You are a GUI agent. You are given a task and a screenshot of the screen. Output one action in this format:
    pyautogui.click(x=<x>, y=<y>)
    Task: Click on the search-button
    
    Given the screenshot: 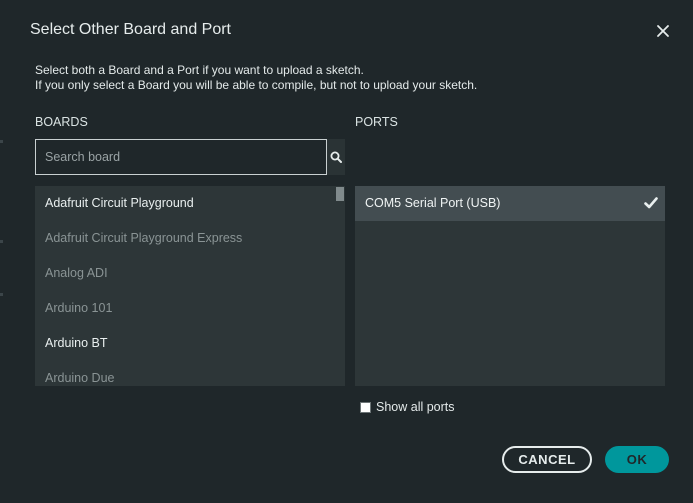 What is the action you would take?
    pyautogui.click(x=336, y=157)
    